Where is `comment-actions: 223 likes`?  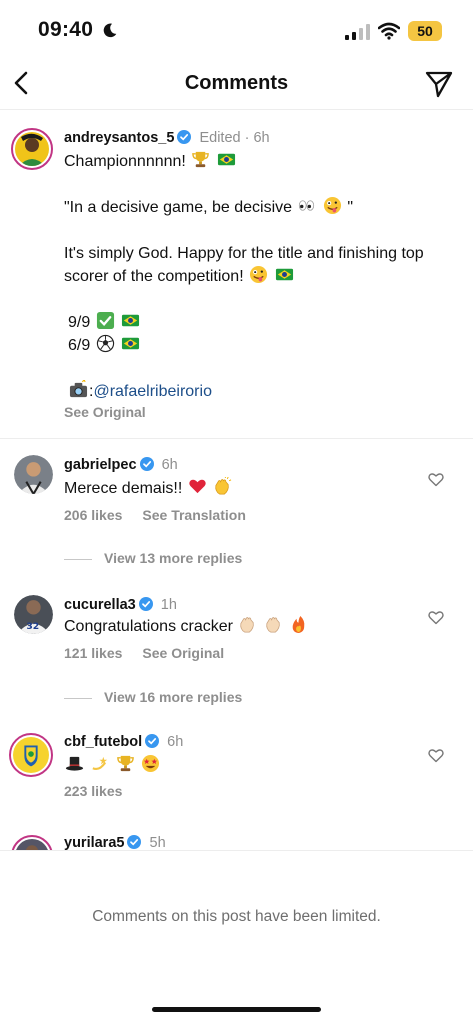
comment-actions: 223 likes is located at coordinates (103, 791).